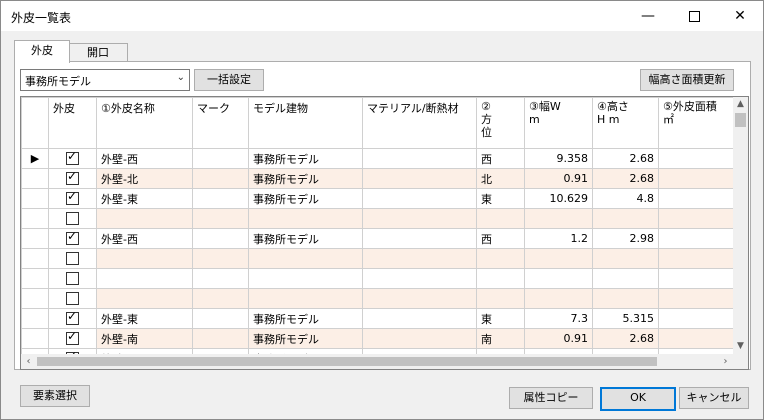  Describe the element at coordinates (144, 198) in the screenshot. I see `cell-name: 外壁-東` at that location.